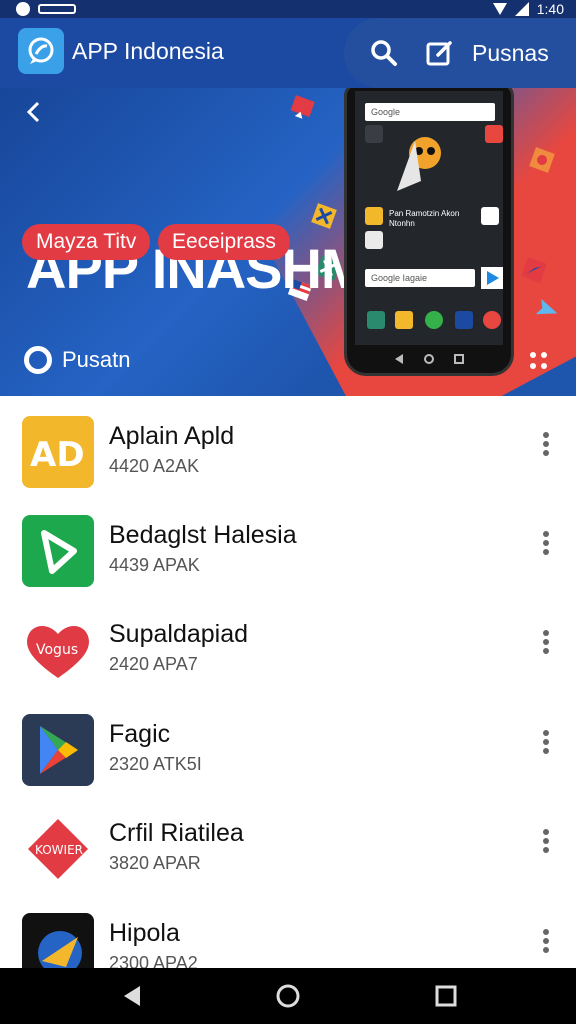 The image size is (576, 1024). Describe the element at coordinates (510, 53) in the screenshot. I see `pusnas-link: Pusnas` at that location.